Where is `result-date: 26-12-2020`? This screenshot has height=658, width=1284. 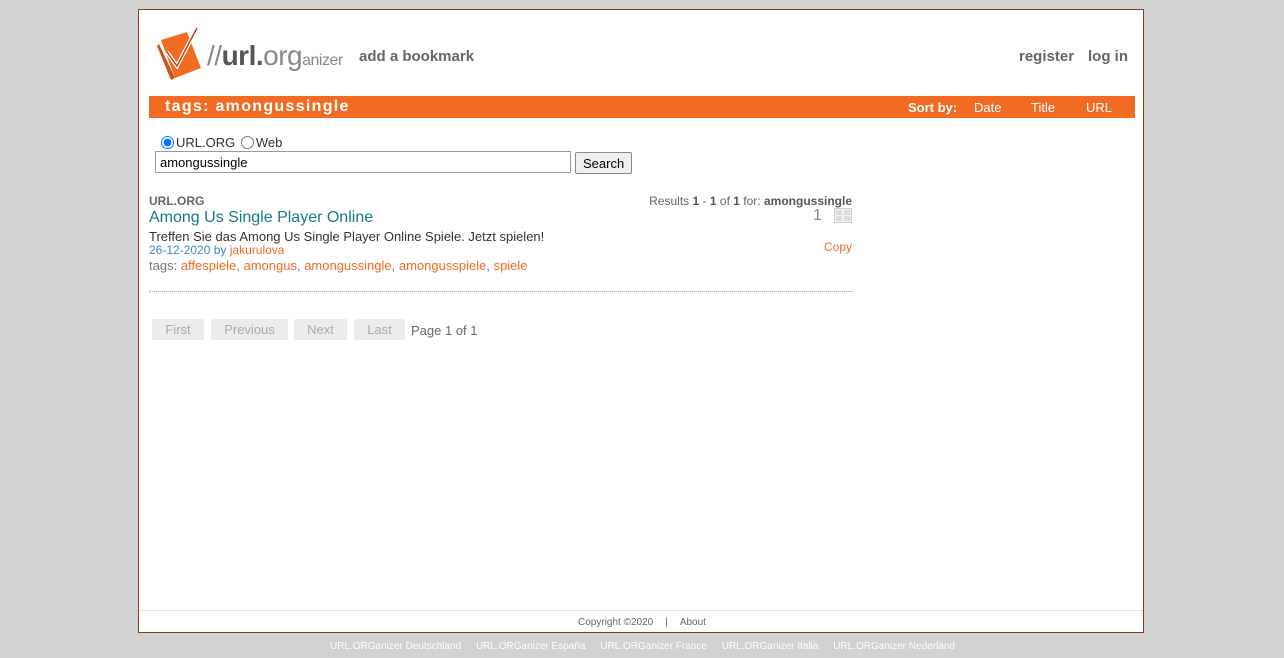 result-date: 26-12-2020 is located at coordinates (180, 250).